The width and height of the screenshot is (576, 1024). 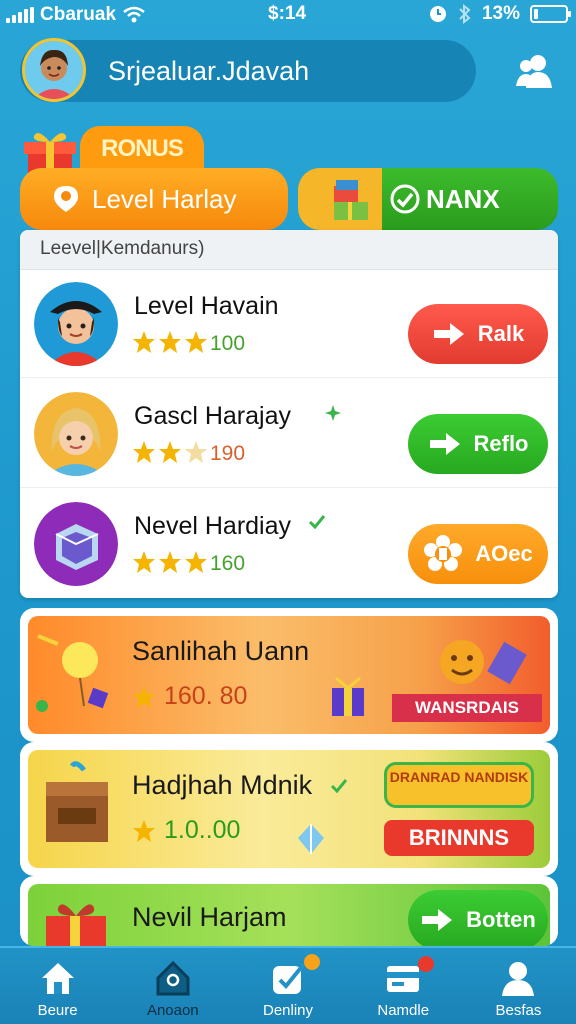 I want to click on event-card: Nevil Harjam Botten, so click(x=289, y=911).